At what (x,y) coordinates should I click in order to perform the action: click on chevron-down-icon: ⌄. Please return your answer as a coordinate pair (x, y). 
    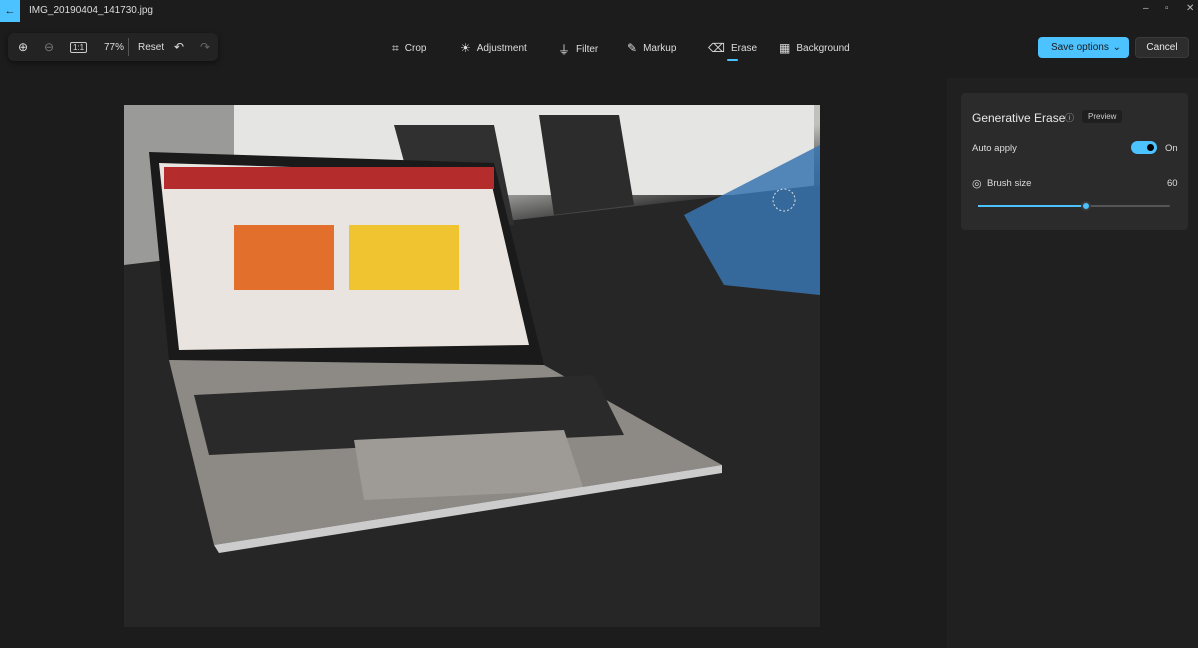
    Looking at the image, I should click on (1116, 47).